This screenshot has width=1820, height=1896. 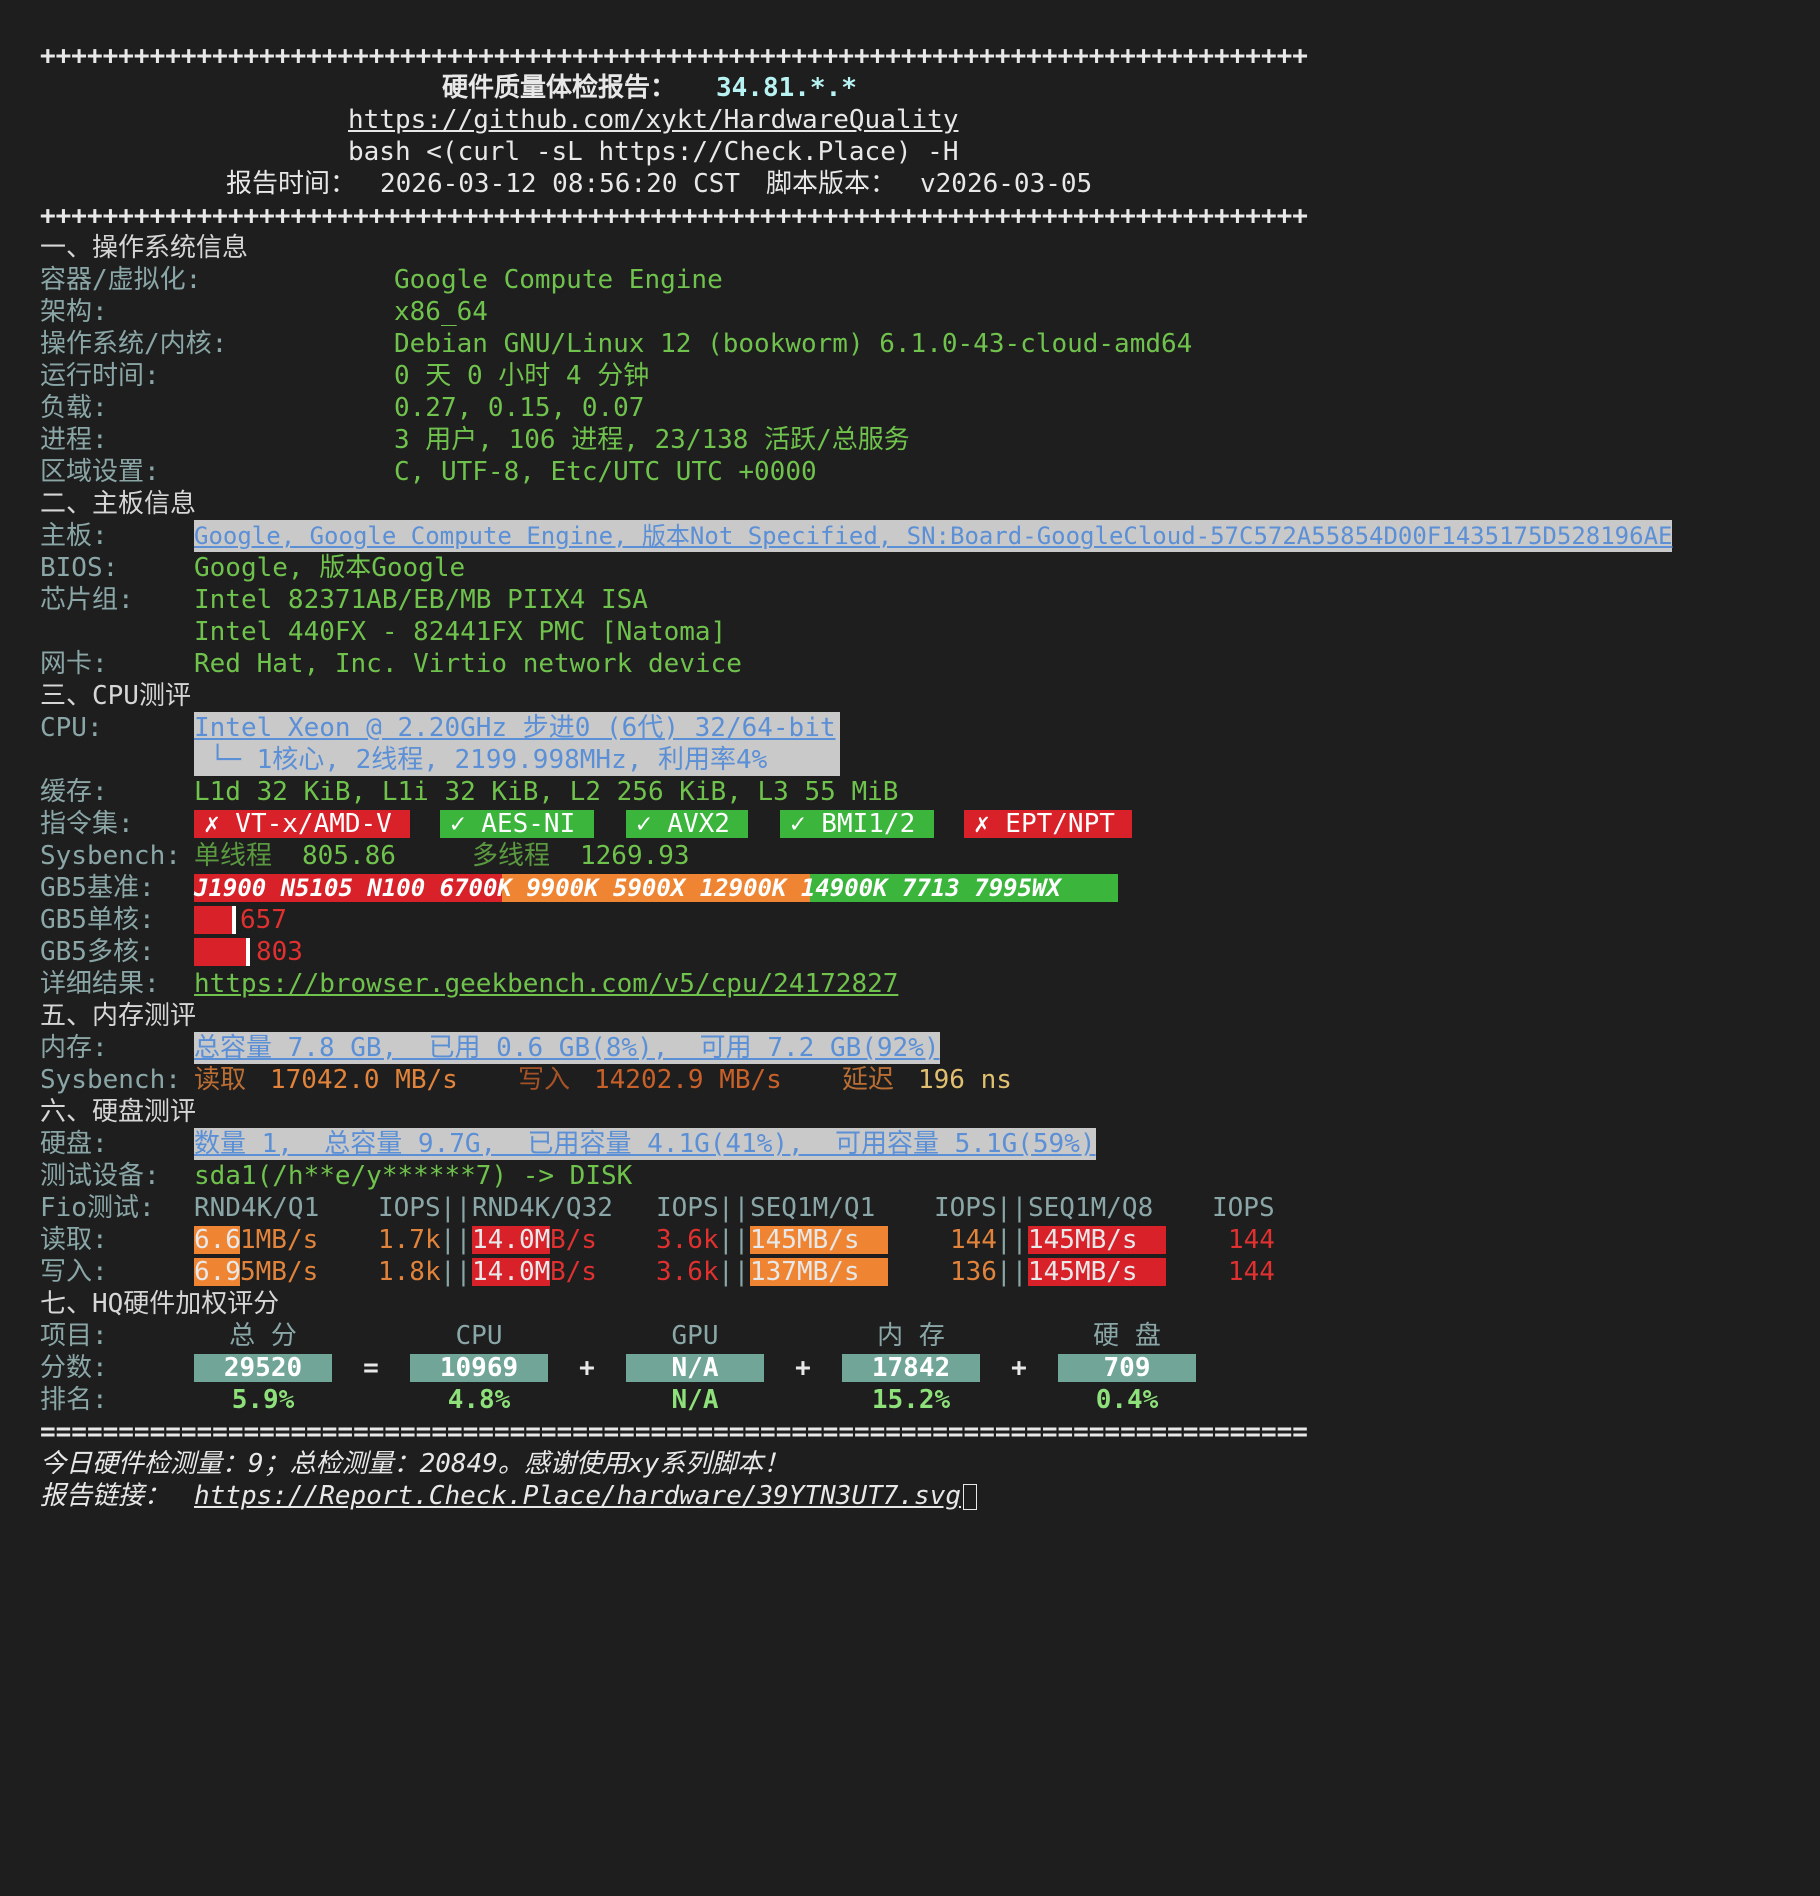 I want to click on fio-bw-rest: B/s, so click(x=573, y=1272).